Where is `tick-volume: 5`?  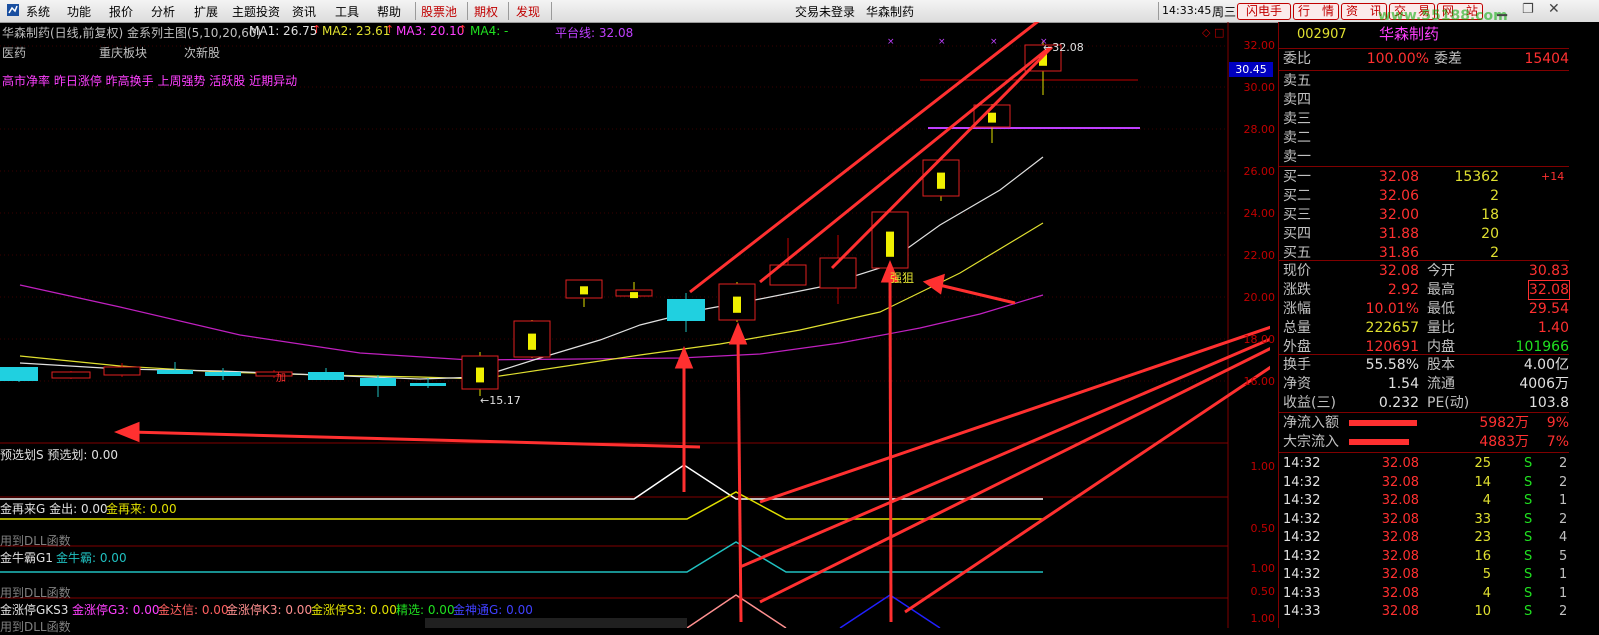 tick-volume: 5 is located at coordinates (1486, 574).